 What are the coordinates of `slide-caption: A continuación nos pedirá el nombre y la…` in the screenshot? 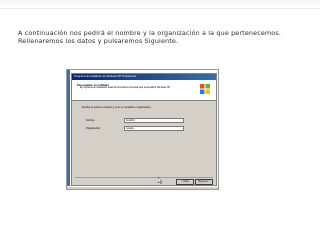 It's located at (168, 37).